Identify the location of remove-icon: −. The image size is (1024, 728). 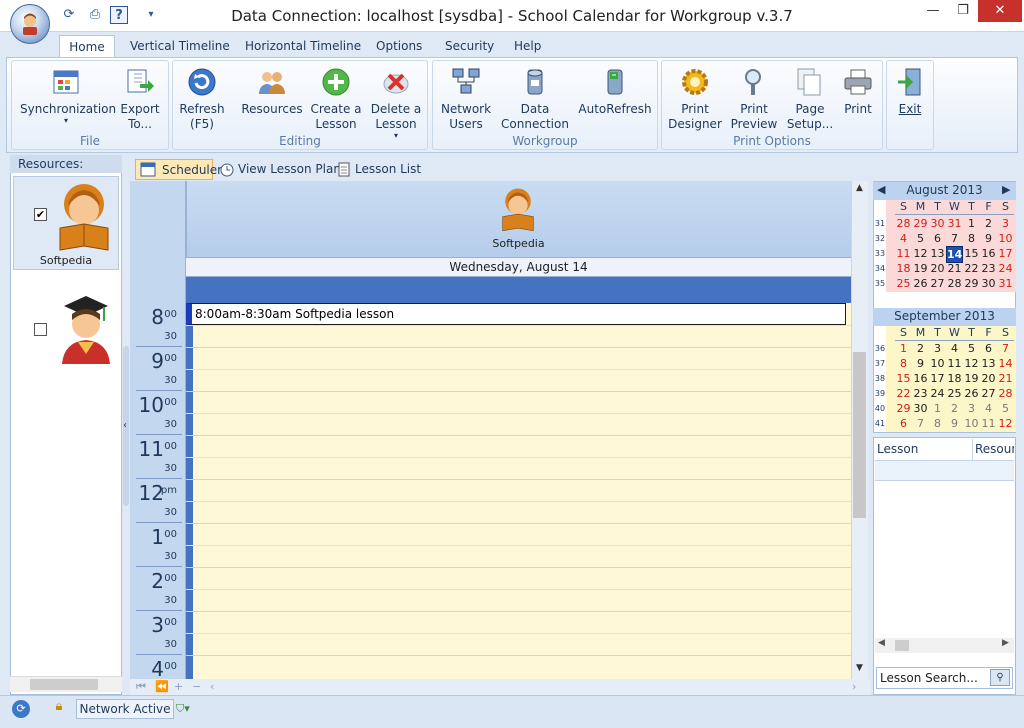
(196, 686).